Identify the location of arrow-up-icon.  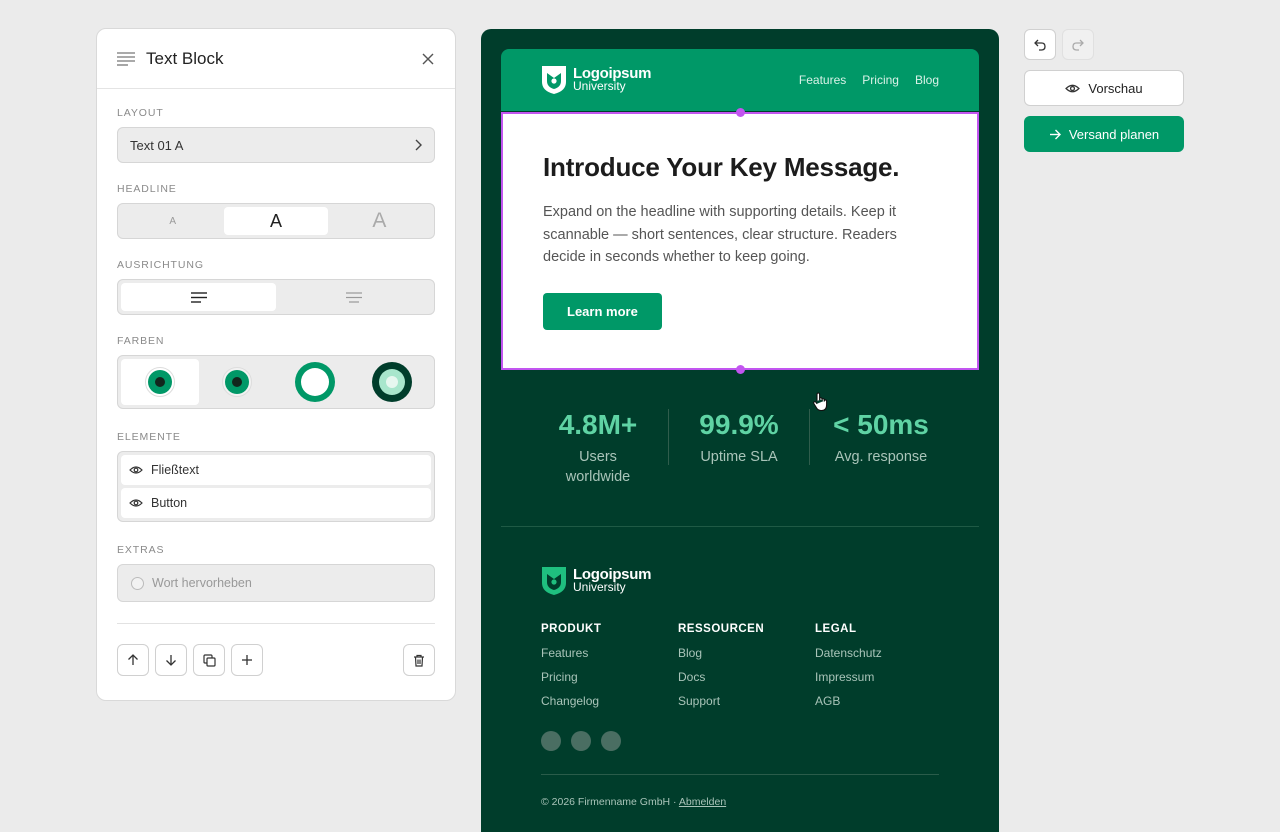
(133, 659).